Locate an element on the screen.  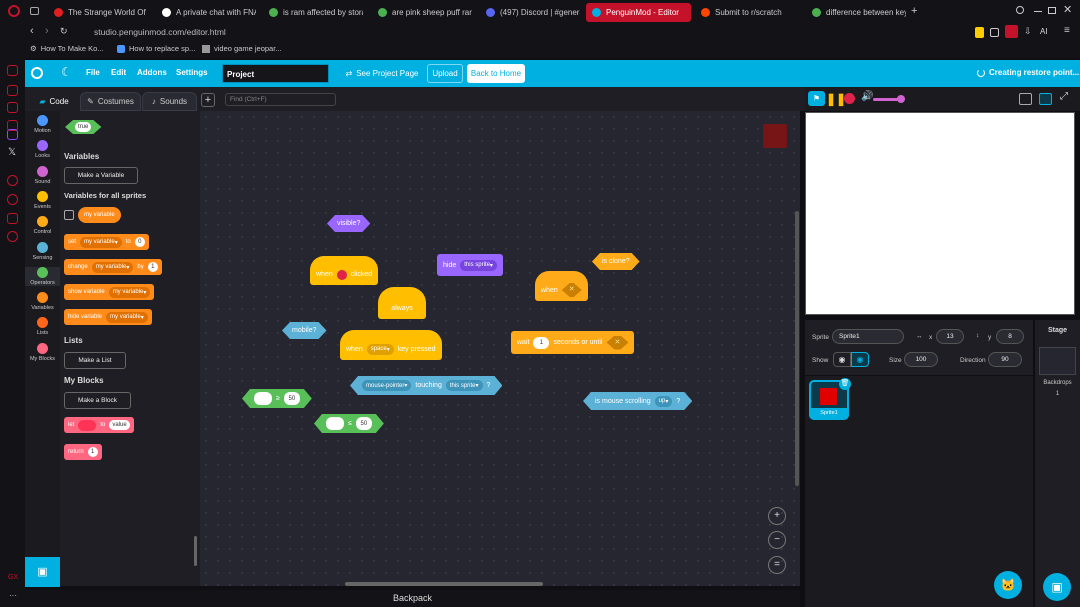
le-left-input is located at coordinates (335, 423).